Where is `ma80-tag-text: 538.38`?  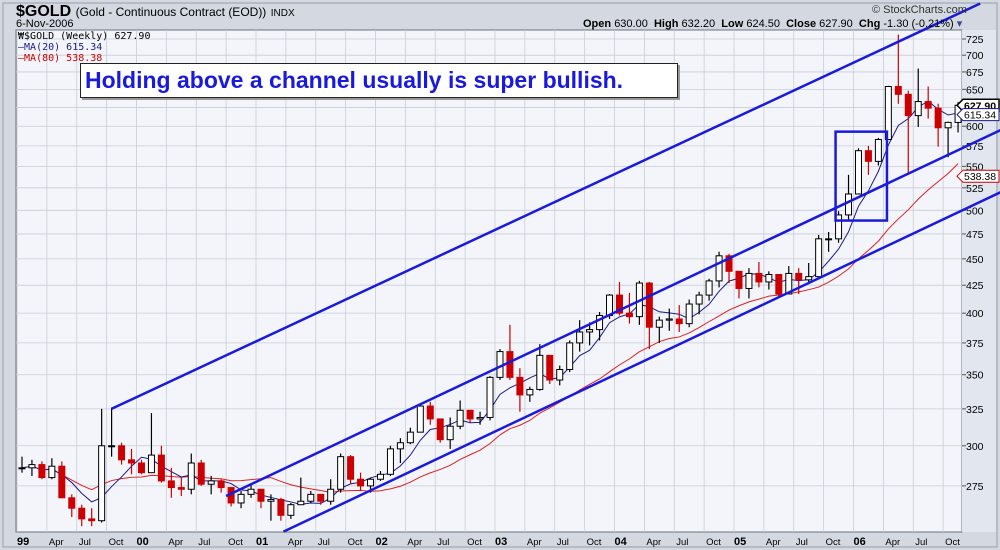
ma80-tag-text: 538.38 is located at coordinates (980, 177).